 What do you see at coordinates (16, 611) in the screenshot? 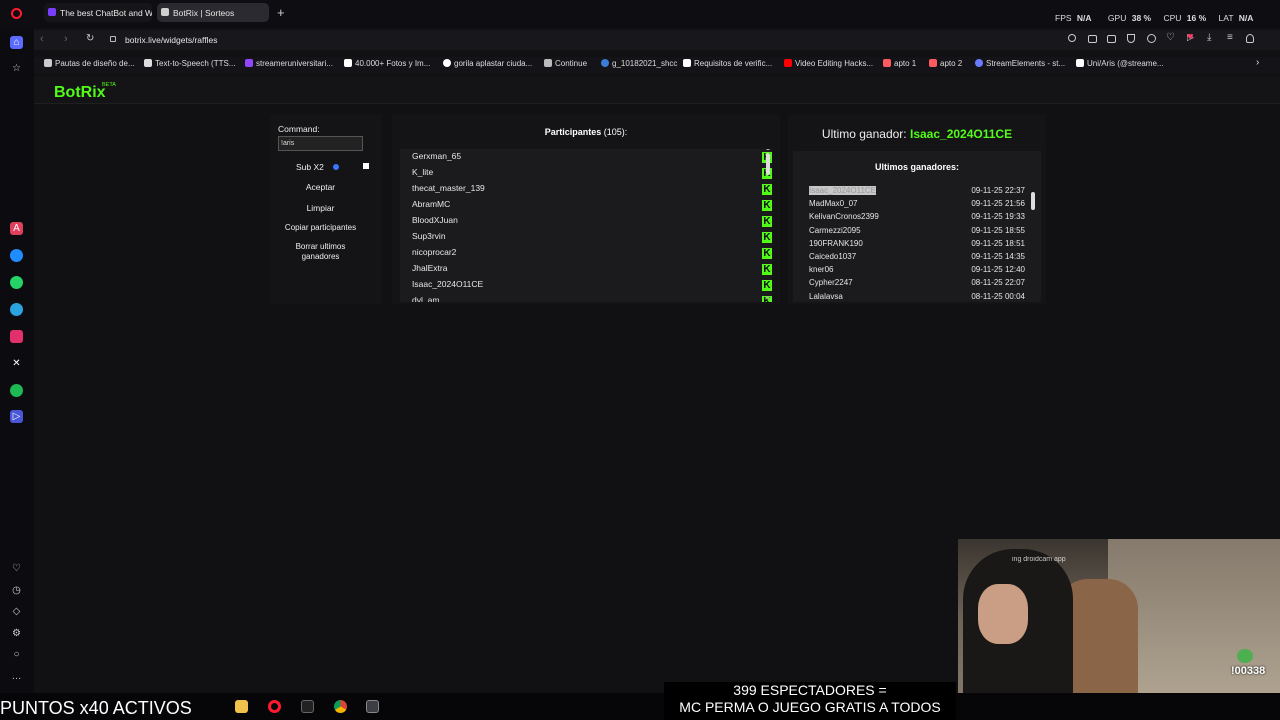
I see `cube-icon: ◇` at bounding box center [16, 611].